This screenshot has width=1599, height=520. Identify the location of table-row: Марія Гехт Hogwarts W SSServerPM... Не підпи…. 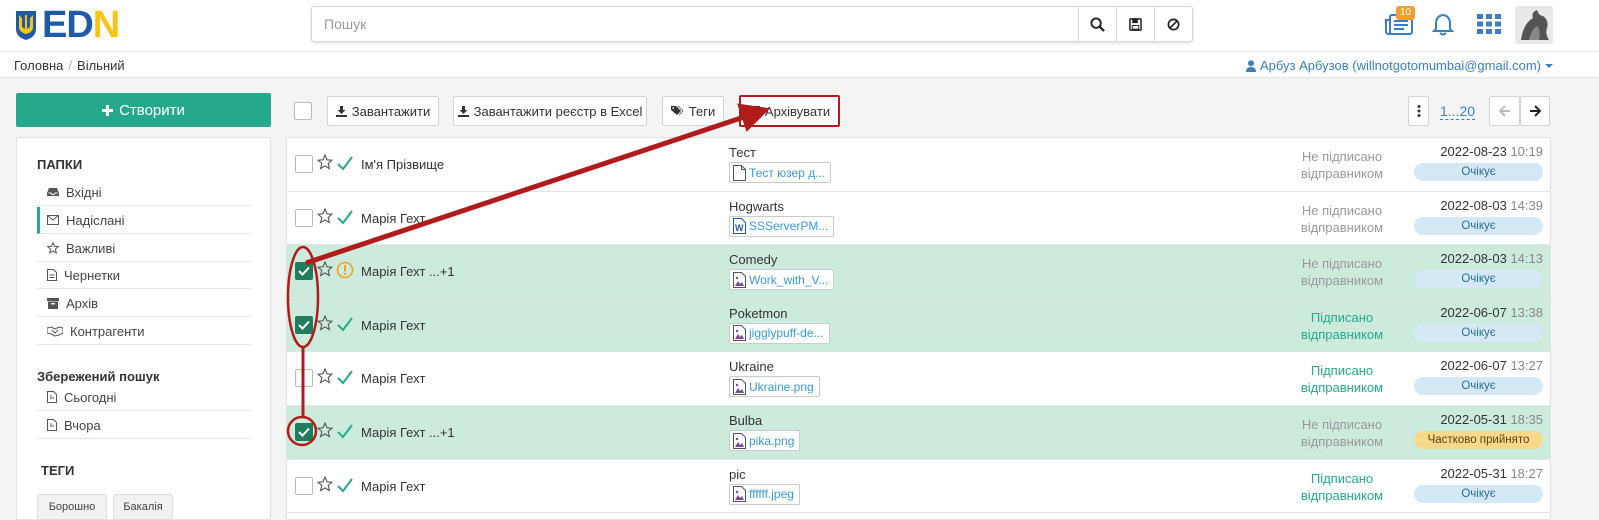
(918, 218).